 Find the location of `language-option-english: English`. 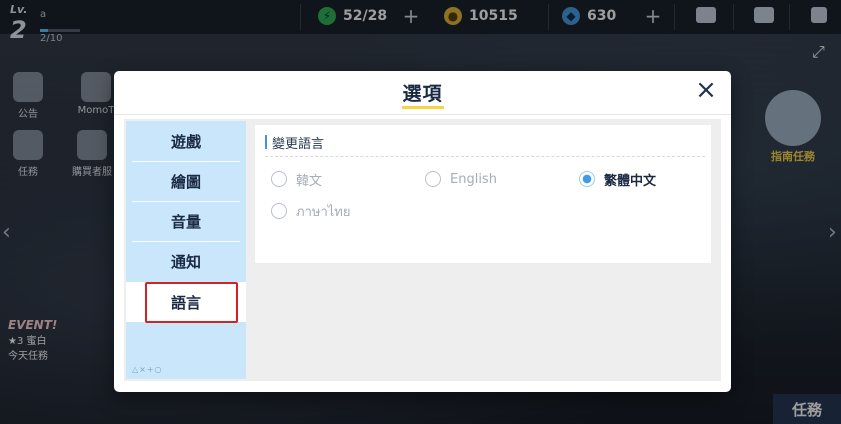

language-option-english: English is located at coordinates (461, 179).